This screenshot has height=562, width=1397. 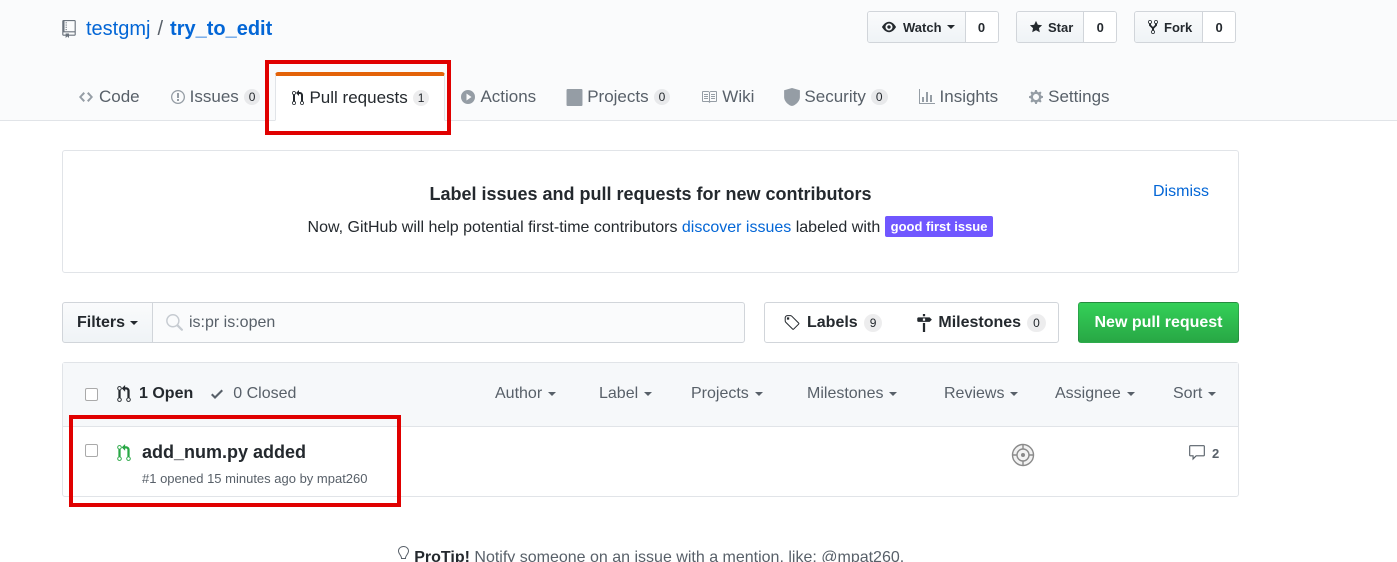 I want to click on tab-security-count: 0, so click(x=879, y=97).